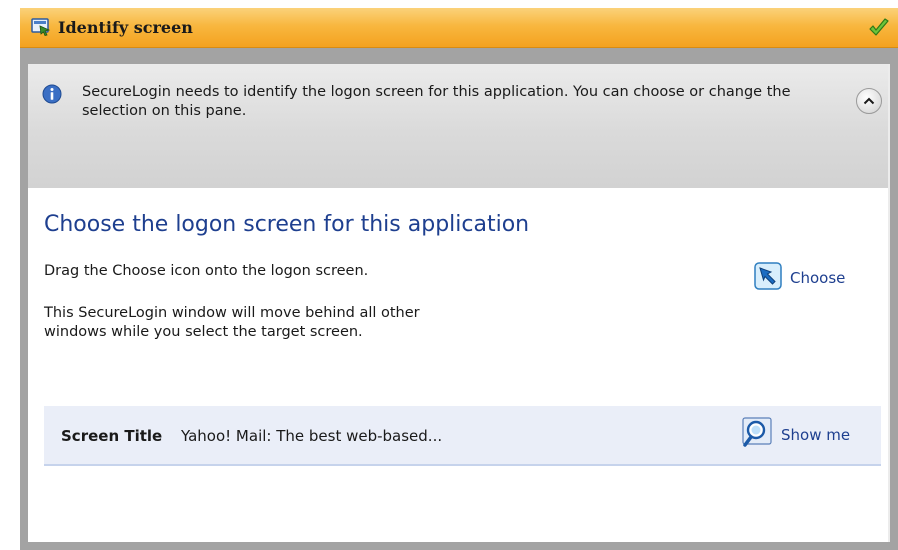  I want to click on choose-button: Choose, so click(799, 278).